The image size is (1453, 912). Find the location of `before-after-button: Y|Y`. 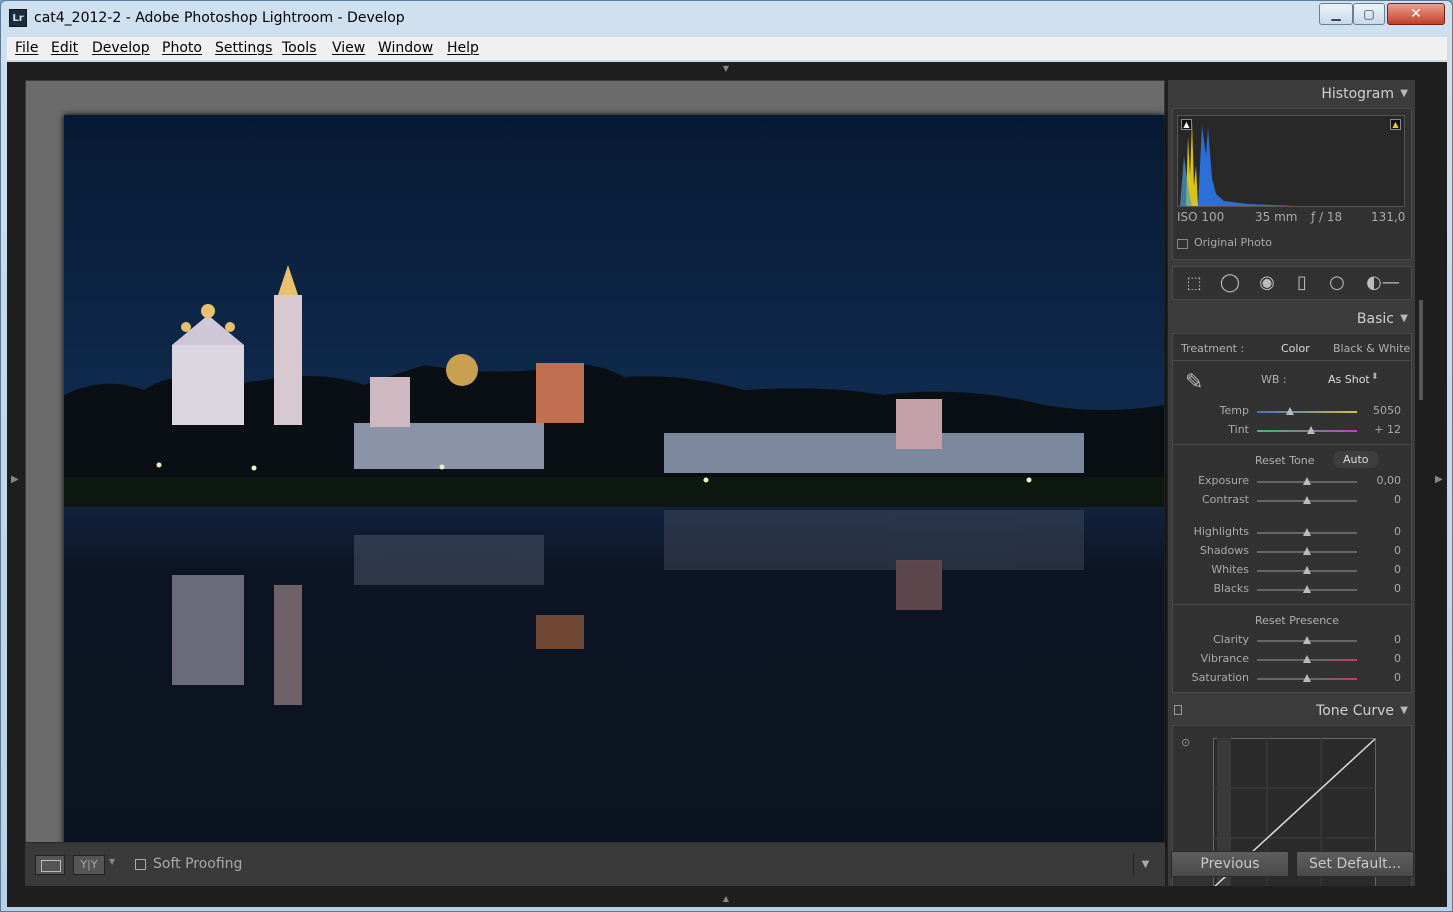

before-after-button: Y|Y is located at coordinates (89, 865).